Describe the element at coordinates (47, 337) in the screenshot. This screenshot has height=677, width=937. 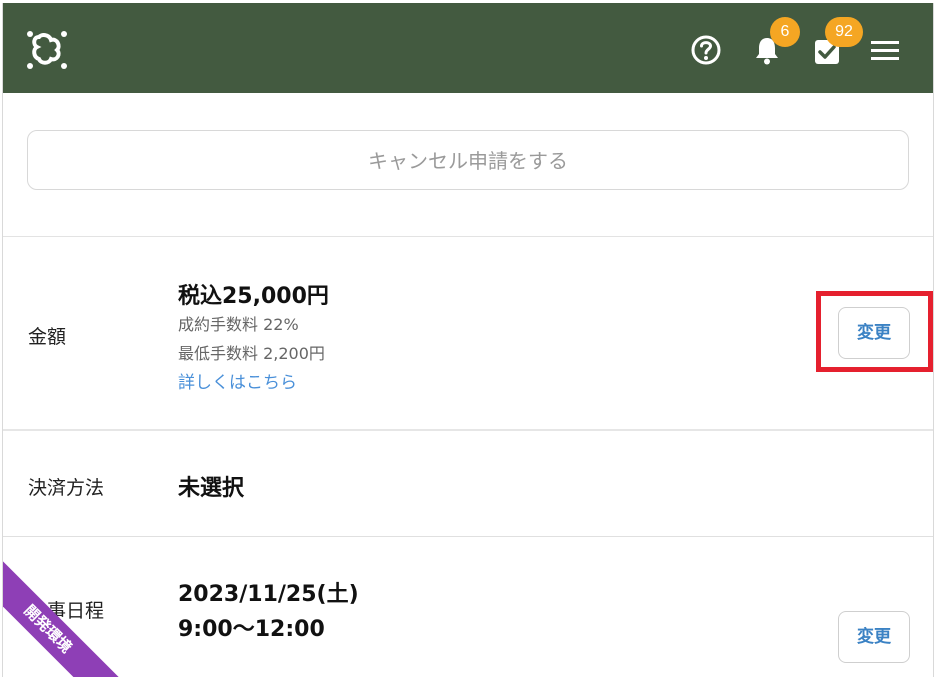
I see `amount-label: 金額` at that location.